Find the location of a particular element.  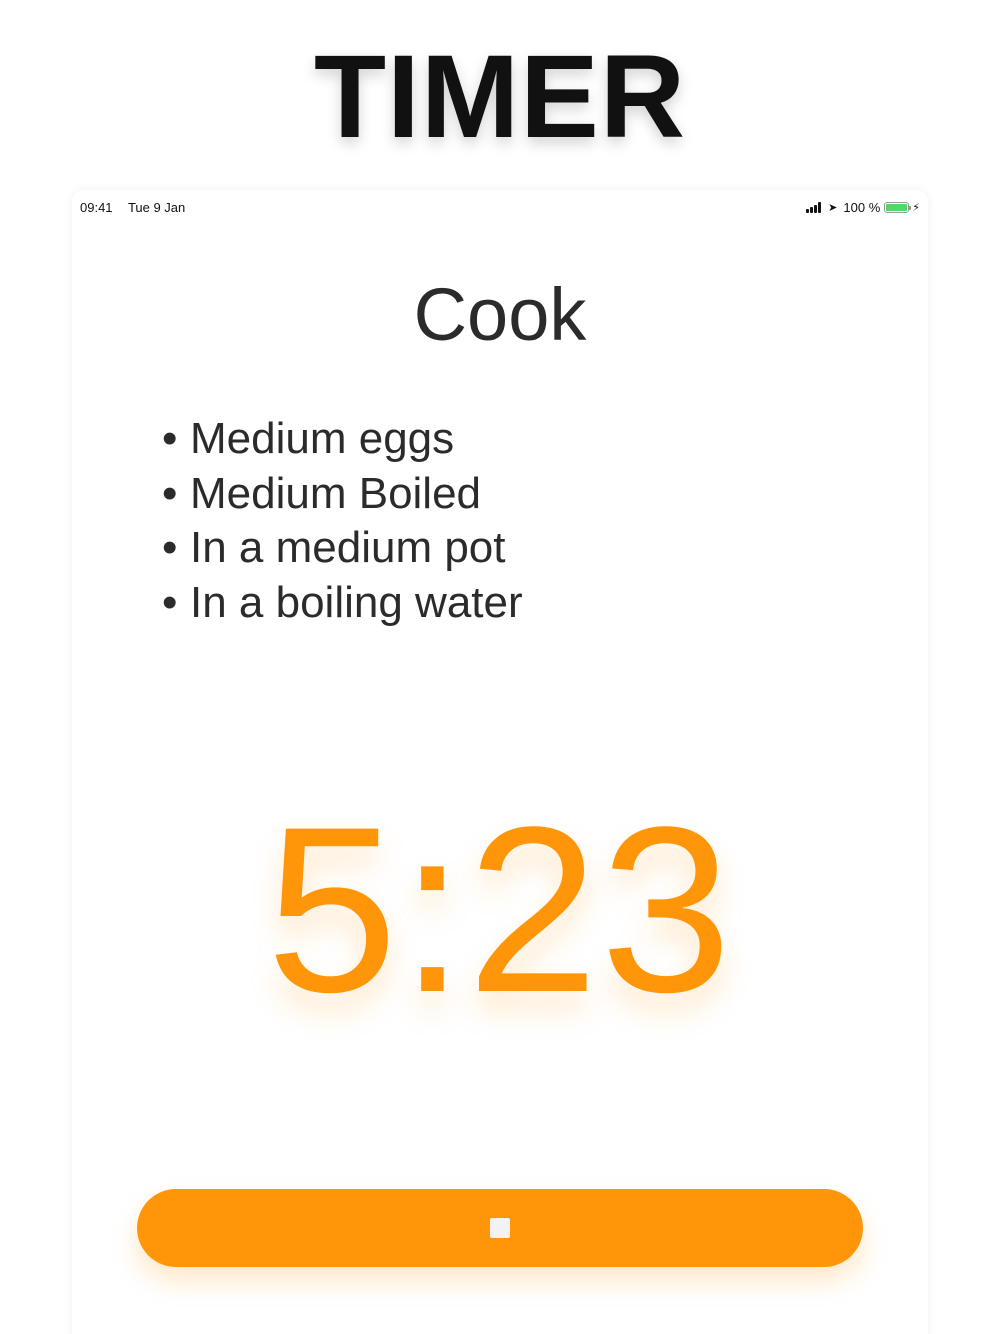

countdown-display: 5:23 is located at coordinates (500, 910).